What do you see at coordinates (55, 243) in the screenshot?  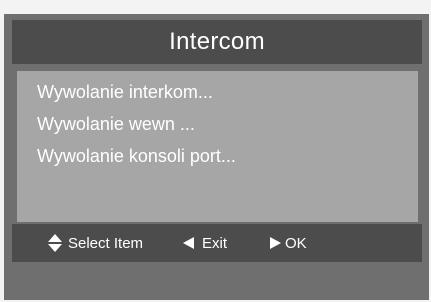 I see `up-down-arrow-icon` at bounding box center [55, 243].